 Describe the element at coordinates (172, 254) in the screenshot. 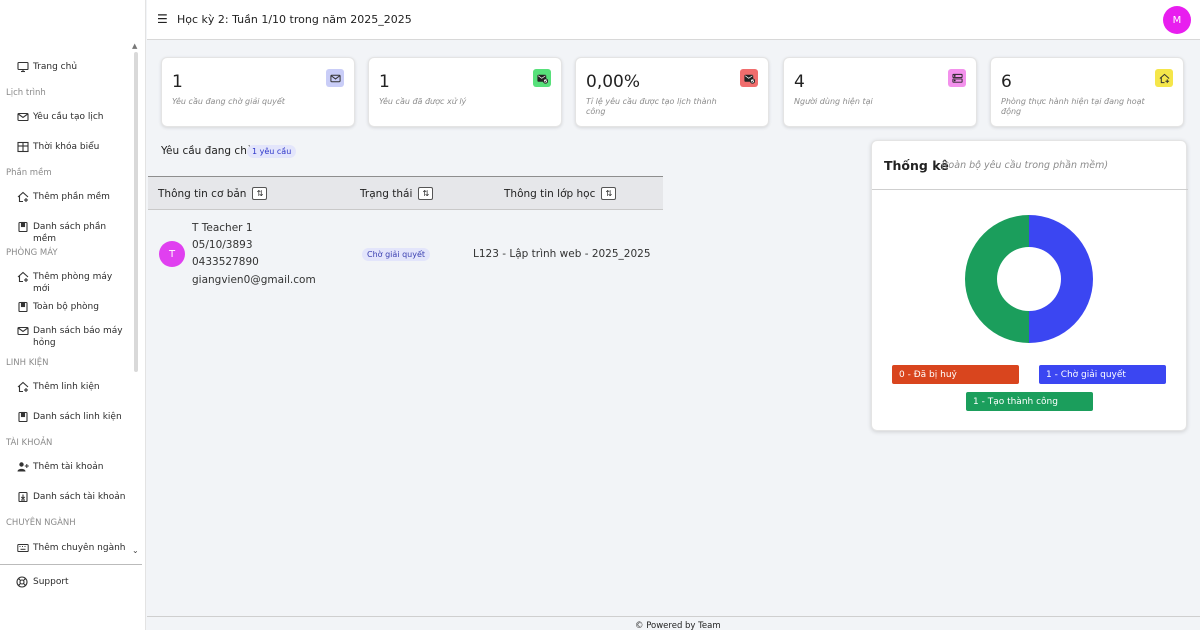

I see `teacher-avatar: T` at that location.